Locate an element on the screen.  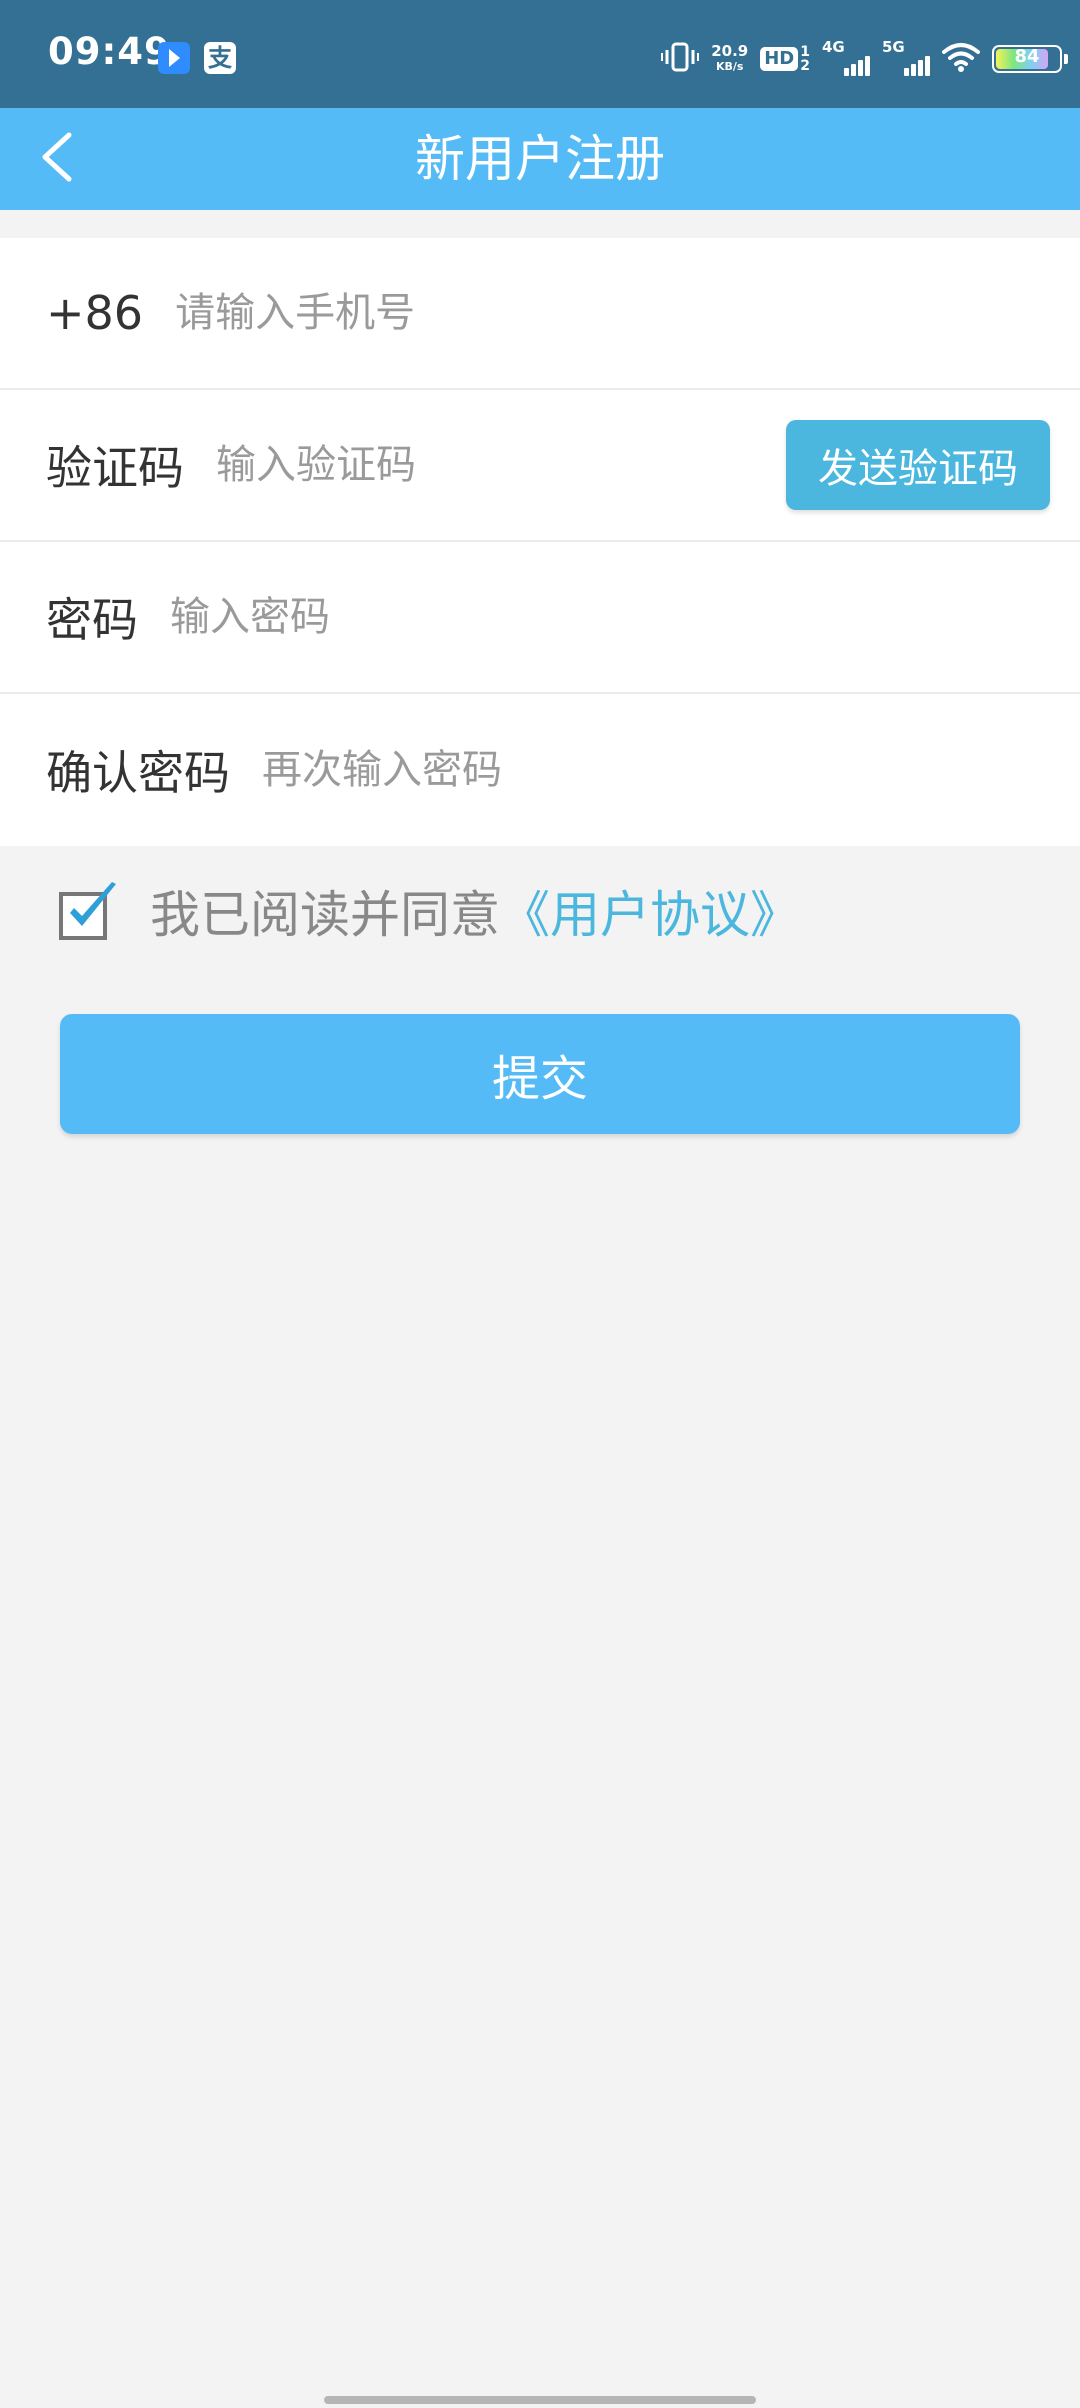
alipay-icon: 支 is located at coordinates (220, 58).